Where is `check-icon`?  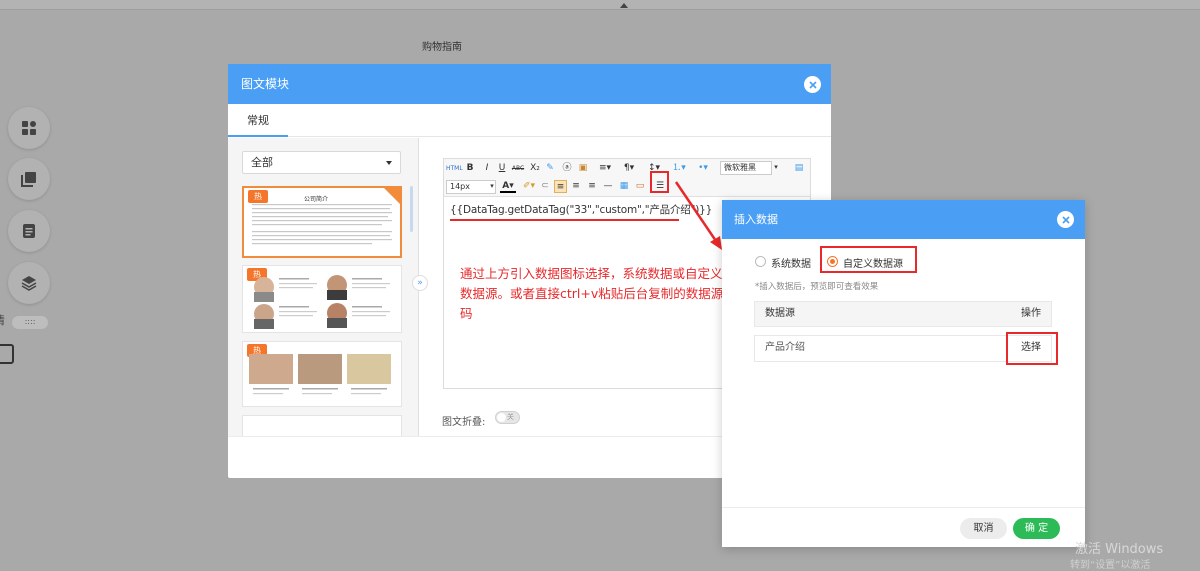
check-icon is located at coordinates (392, 196).